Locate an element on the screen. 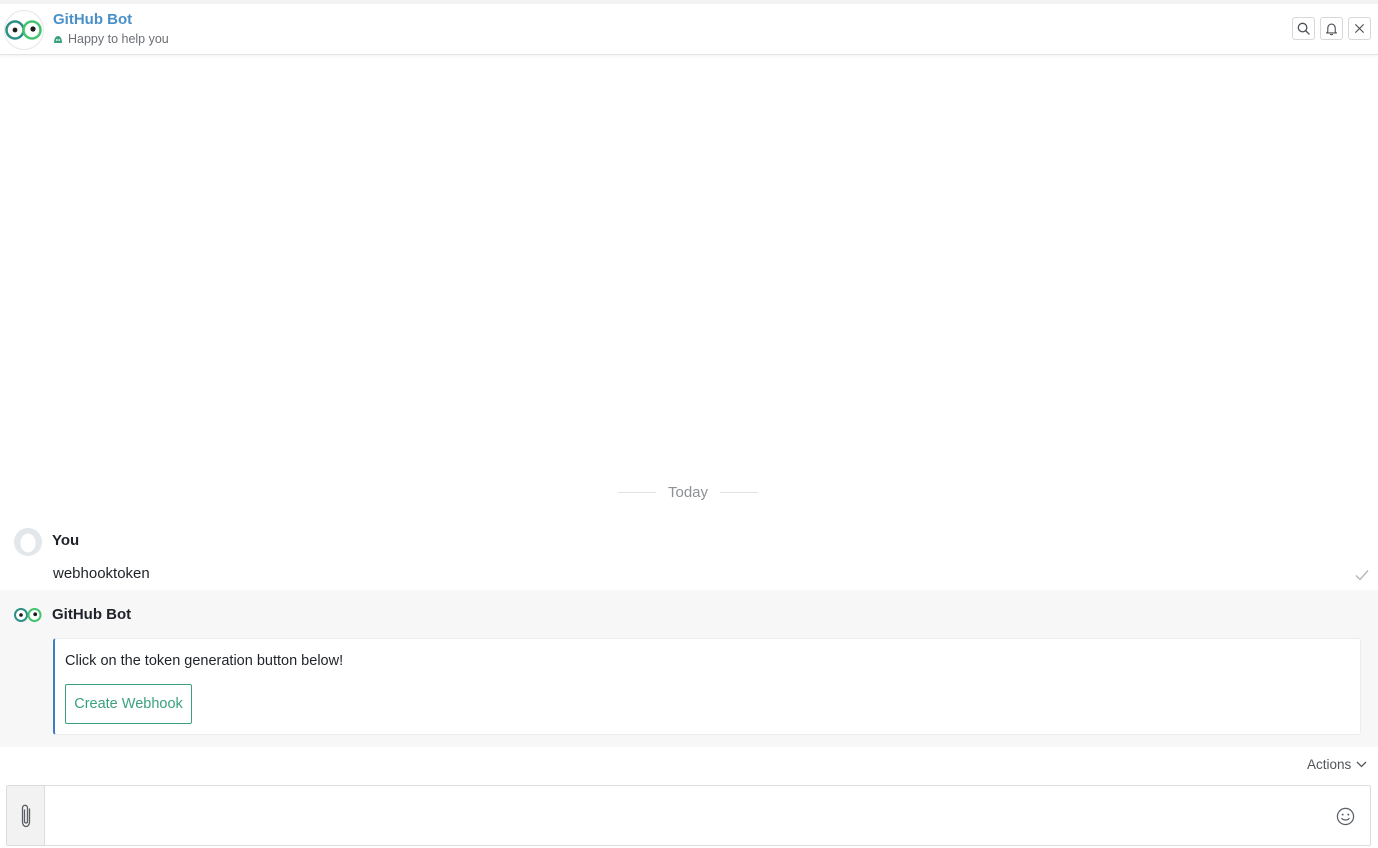 Image resolution: width=1378 pixels, height=848 pixels. bot-status: Happy to help you is located at coordinates (111, 39).